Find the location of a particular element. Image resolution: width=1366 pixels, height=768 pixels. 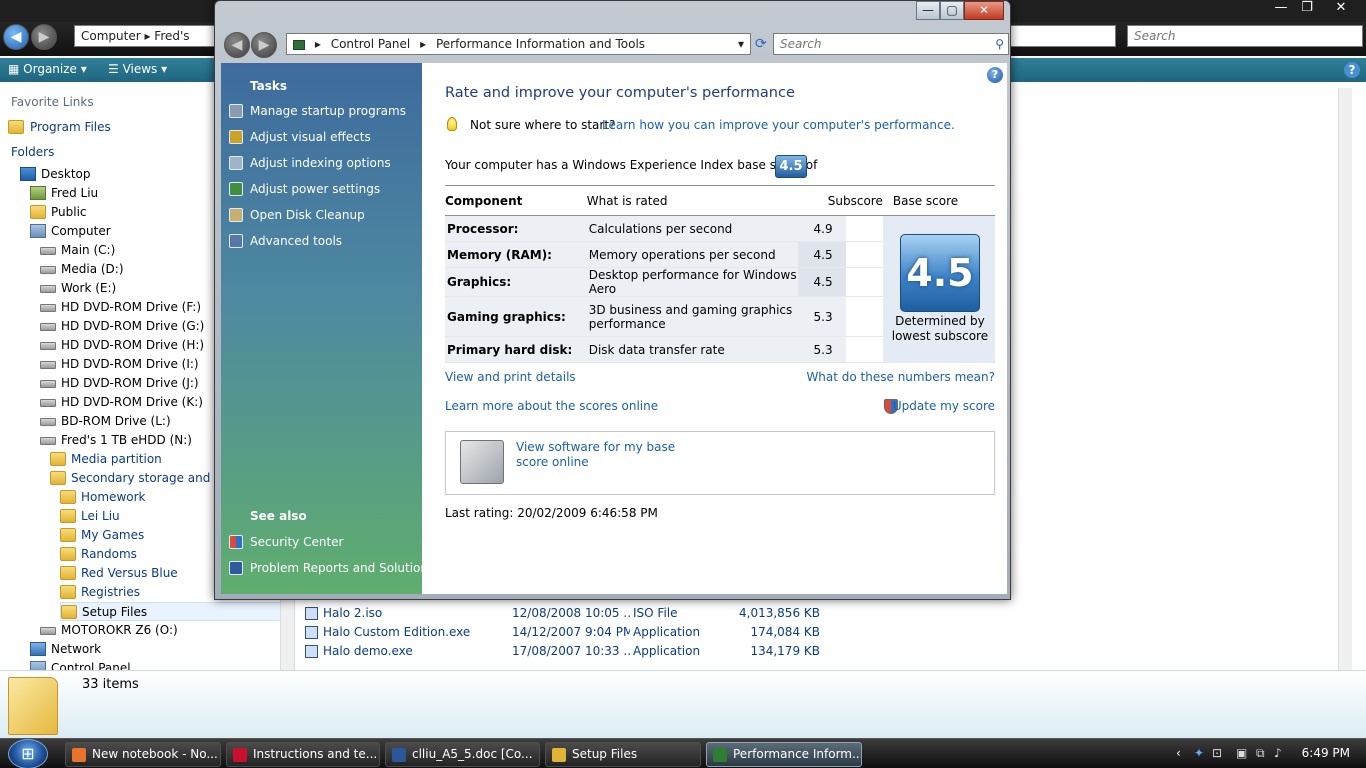

task-link: Adjust visual effects is located at coordinates (300, 137).